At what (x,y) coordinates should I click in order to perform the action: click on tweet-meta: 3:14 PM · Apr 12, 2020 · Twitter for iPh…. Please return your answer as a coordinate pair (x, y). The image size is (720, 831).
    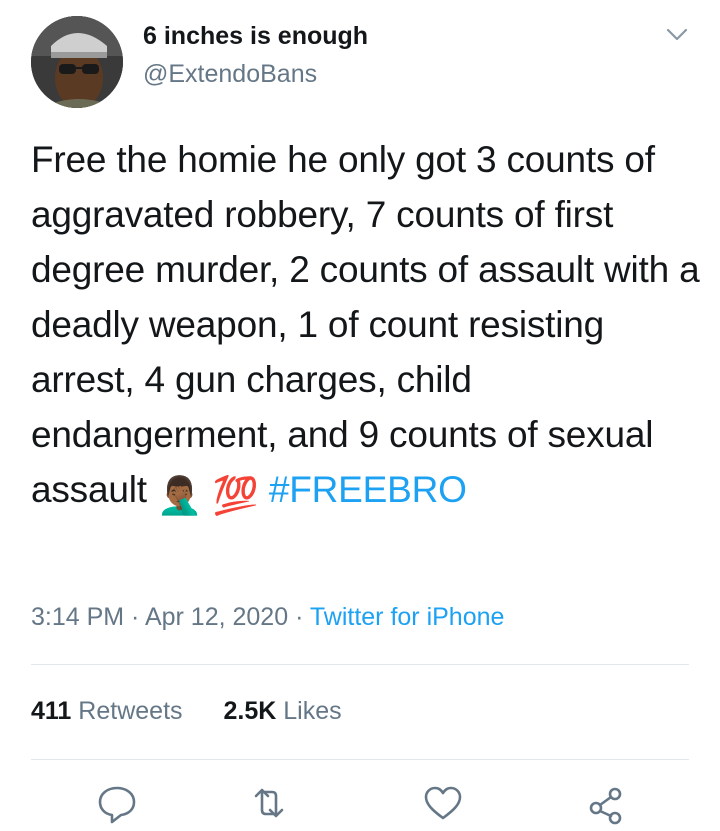
    Looking at the image, I should click on (267, 617).